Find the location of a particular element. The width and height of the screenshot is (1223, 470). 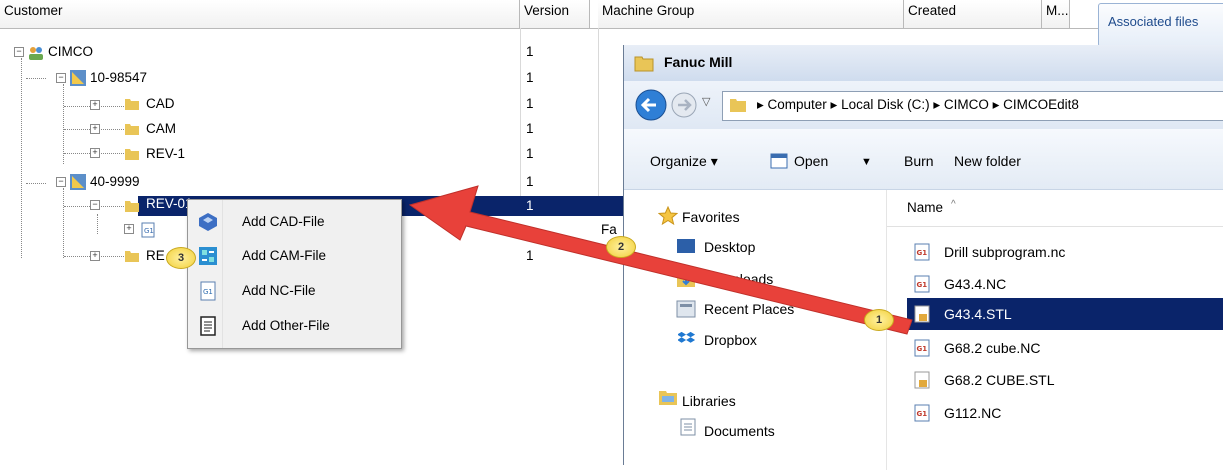

drag-arrow is located at coordinates (660, 260).